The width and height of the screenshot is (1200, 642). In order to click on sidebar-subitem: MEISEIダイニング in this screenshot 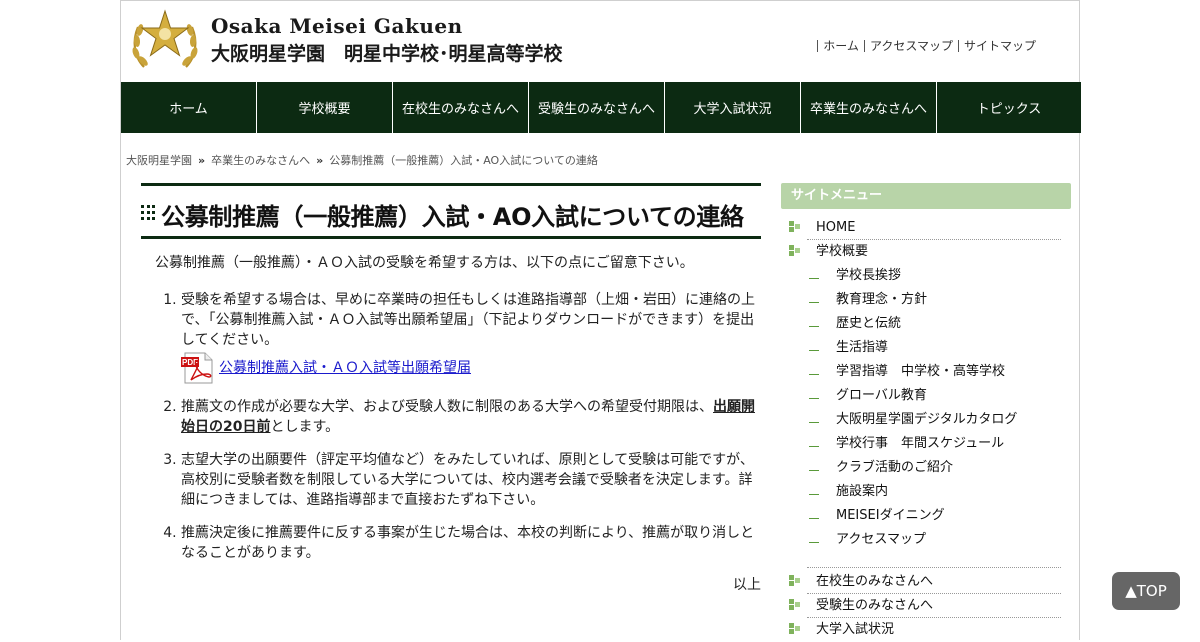, I will do `click(926, 516)`.